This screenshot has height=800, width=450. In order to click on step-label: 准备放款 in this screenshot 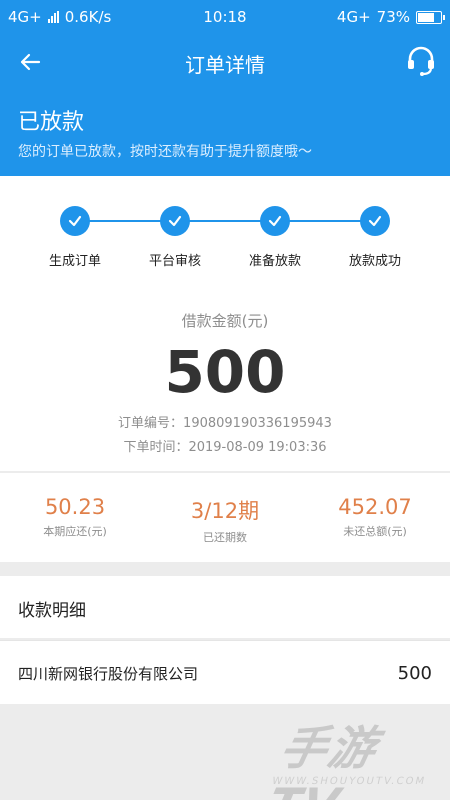, I will do `click(274, 261)`.